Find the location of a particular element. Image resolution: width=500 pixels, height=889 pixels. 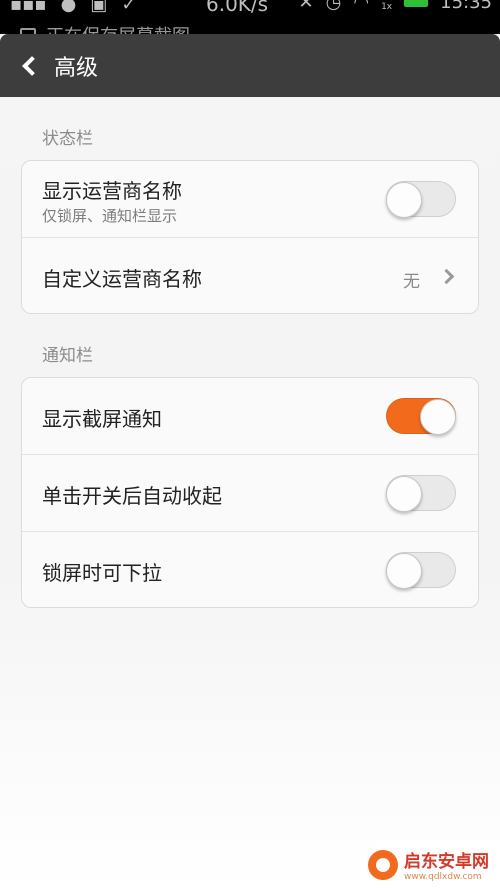

screenshot-icon: ▣ is located at coordinates (99, 7).